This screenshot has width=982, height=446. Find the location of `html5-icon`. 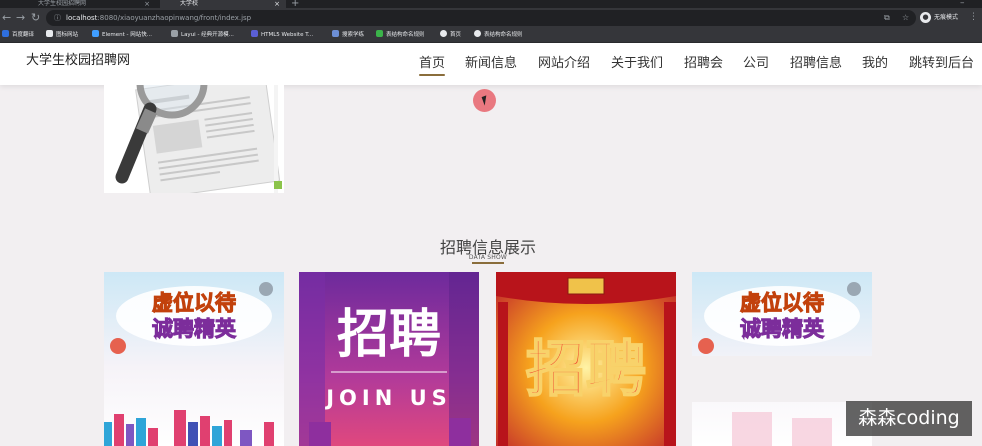

html5-icon is located at coordinates (254, 33).